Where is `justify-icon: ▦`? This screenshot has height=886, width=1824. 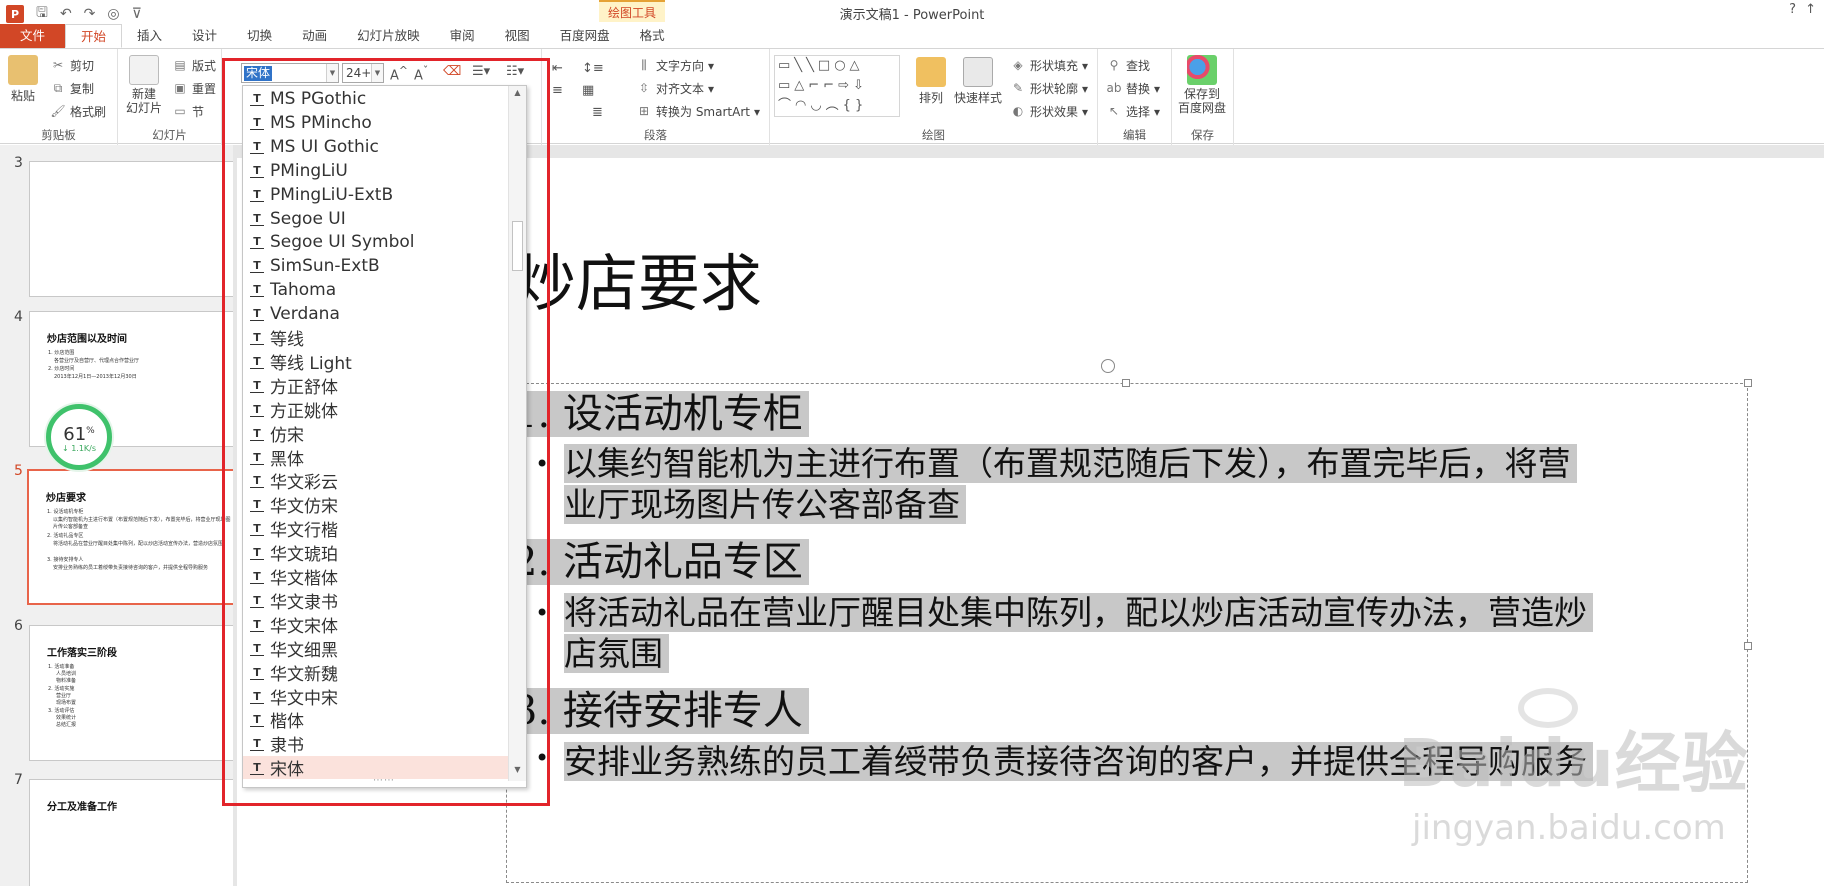
justify-icon: ▦ is located at coordinates (588, 90).